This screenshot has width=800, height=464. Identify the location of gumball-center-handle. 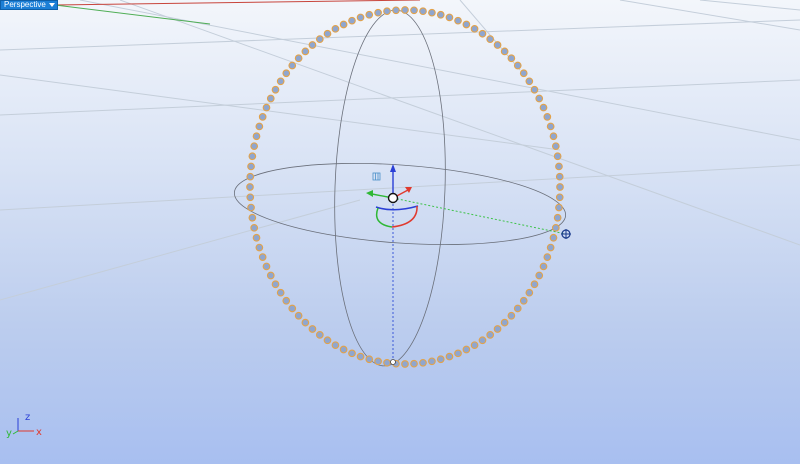
(393, 198).